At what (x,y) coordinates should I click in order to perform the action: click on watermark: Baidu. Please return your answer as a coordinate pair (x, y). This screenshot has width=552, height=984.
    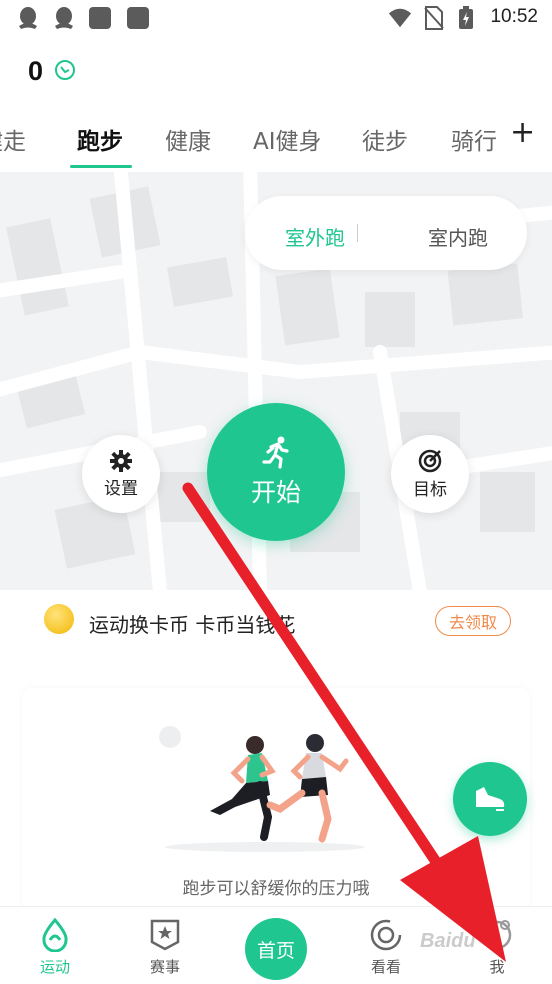
    Looking at the image, I should click on (448, 941).